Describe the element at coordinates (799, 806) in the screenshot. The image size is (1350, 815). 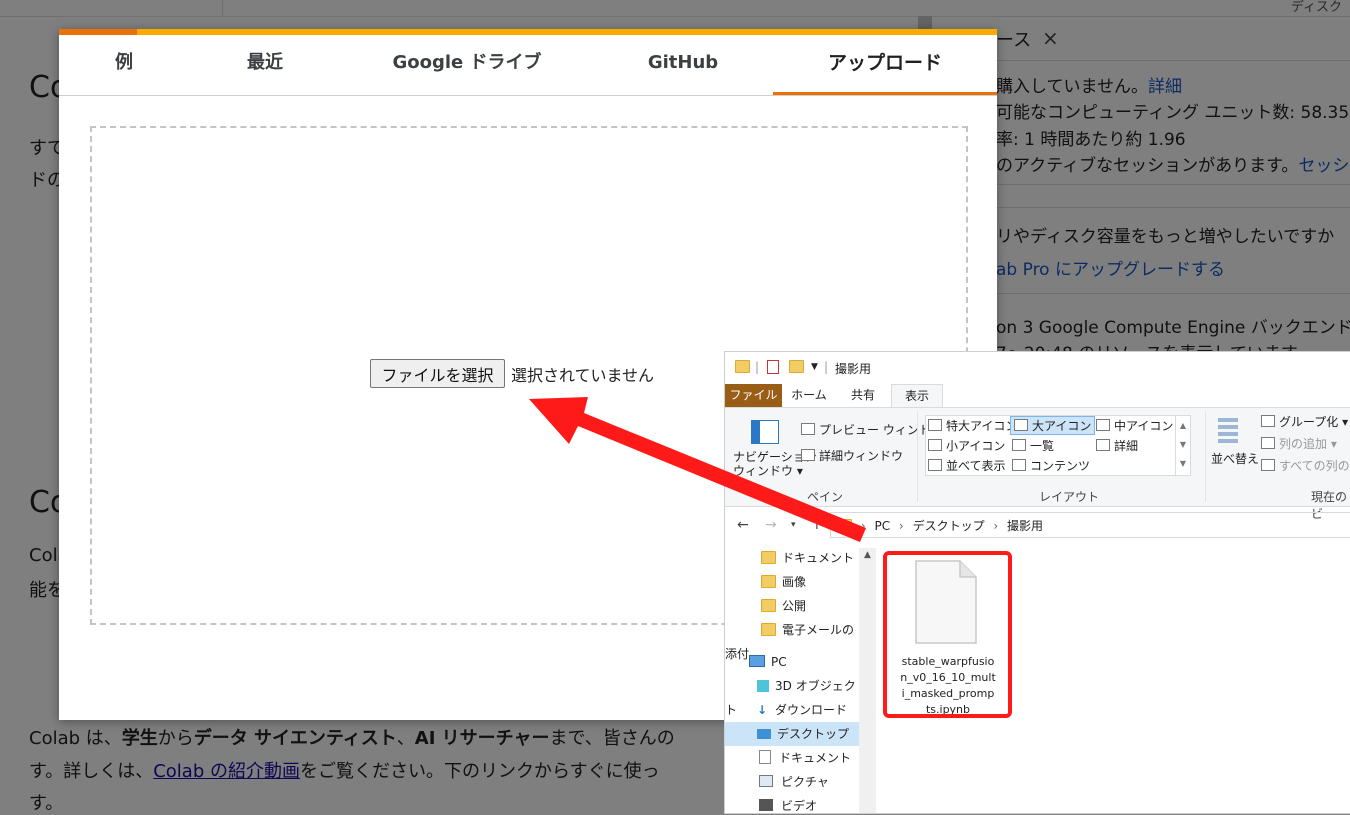
I see `nav-item-label: ビデオ` at that location.